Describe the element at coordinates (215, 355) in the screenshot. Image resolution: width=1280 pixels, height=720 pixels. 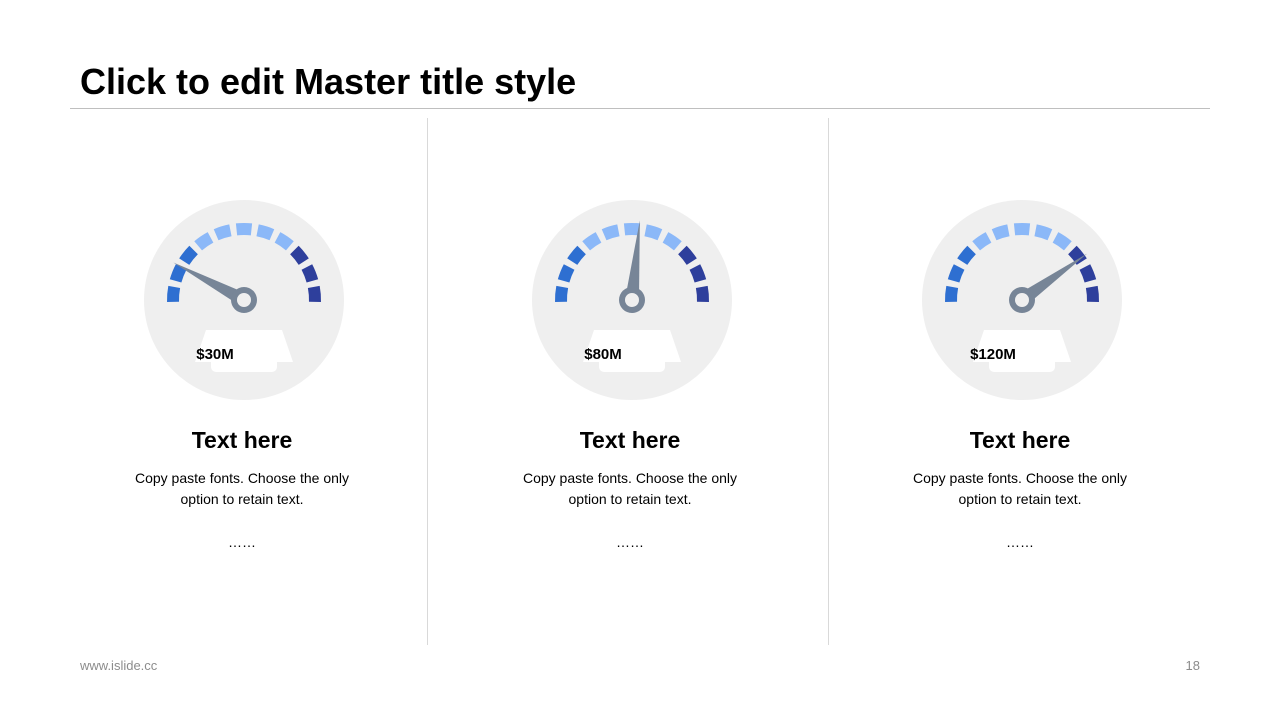
I see `gauge-value-label: $30M` at that location.